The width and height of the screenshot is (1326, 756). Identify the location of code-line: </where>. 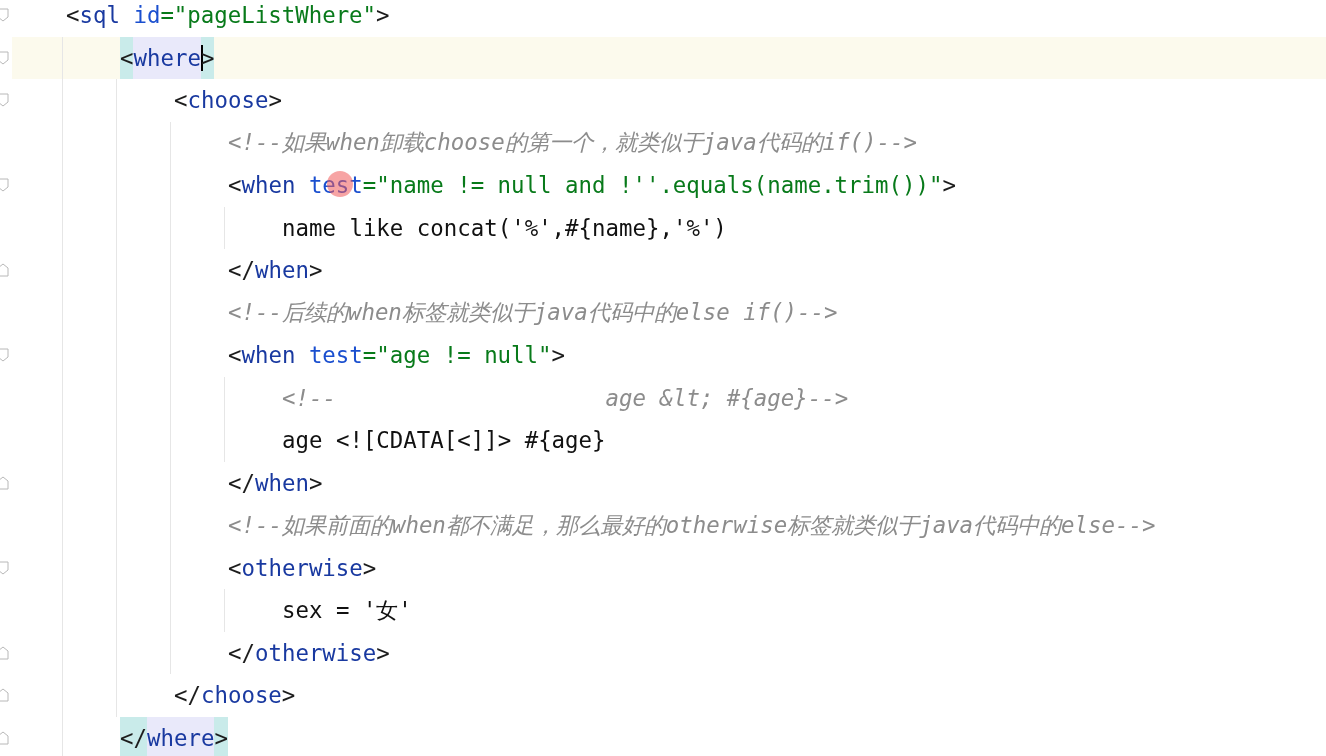
(174, 737).